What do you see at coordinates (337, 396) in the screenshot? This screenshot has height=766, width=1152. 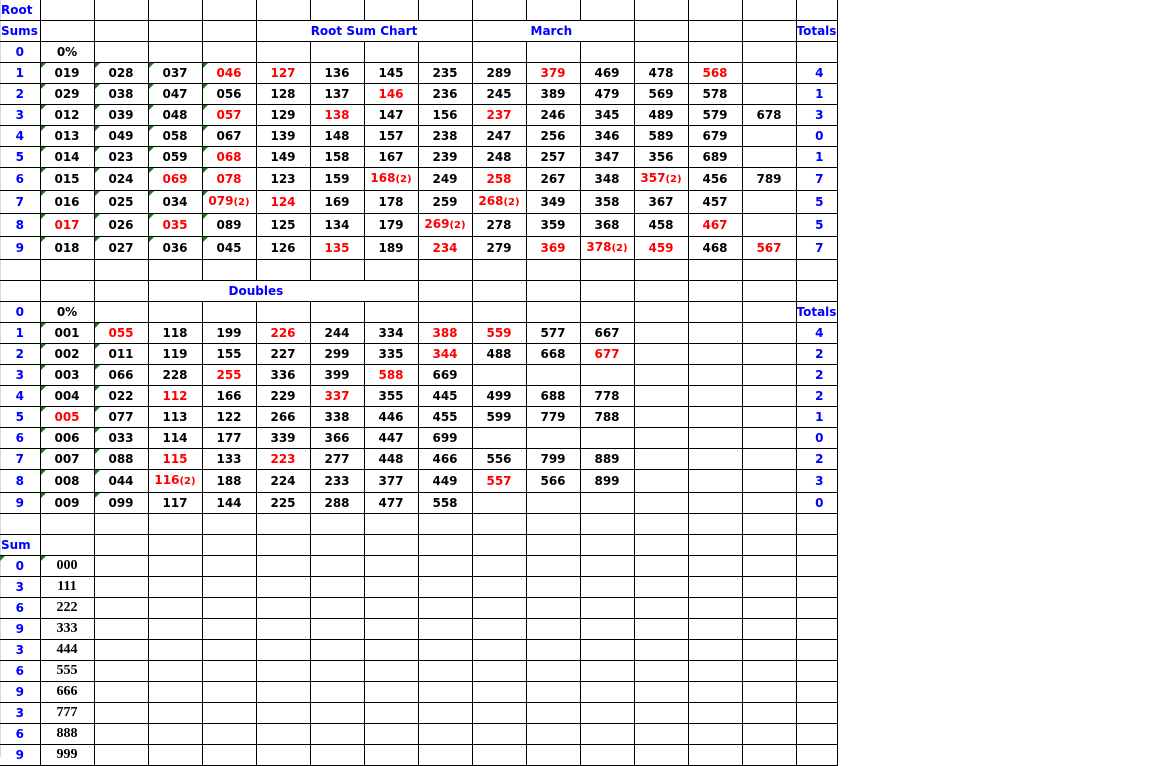 I see `value-cell: 337` at bounding box center [337, 396].